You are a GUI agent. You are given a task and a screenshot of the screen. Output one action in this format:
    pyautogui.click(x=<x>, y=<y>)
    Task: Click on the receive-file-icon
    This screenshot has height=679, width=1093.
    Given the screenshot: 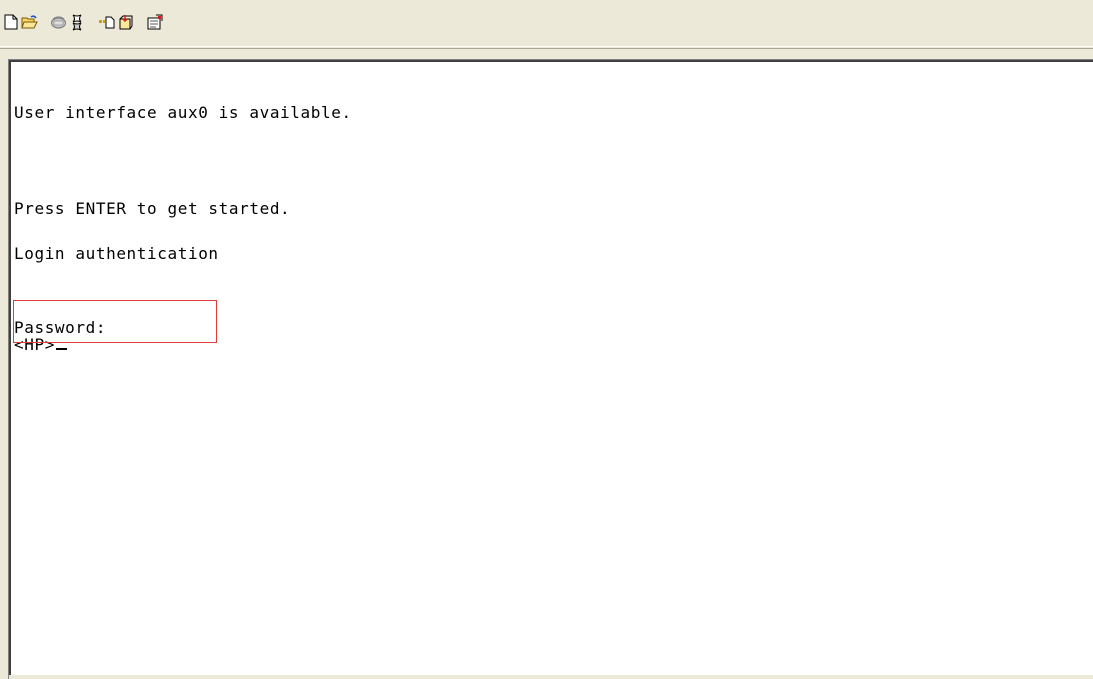 What is the action you would take?
    pyautogui.click(x=125, y=22)
    